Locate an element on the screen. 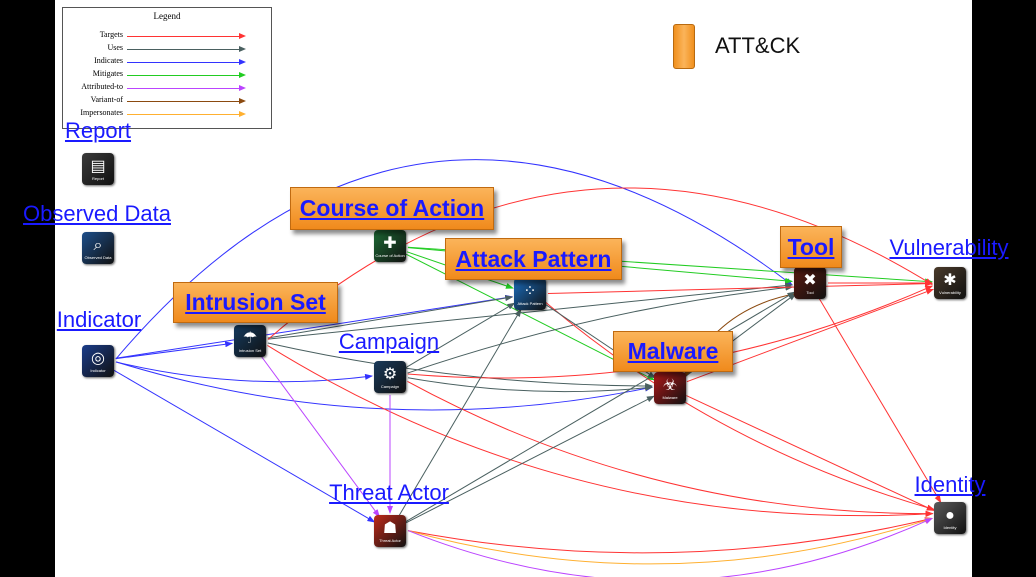 Image resolution: width=1036 pixels, height=577 pixels. attck-swatch is located at coordinates (684, 46).